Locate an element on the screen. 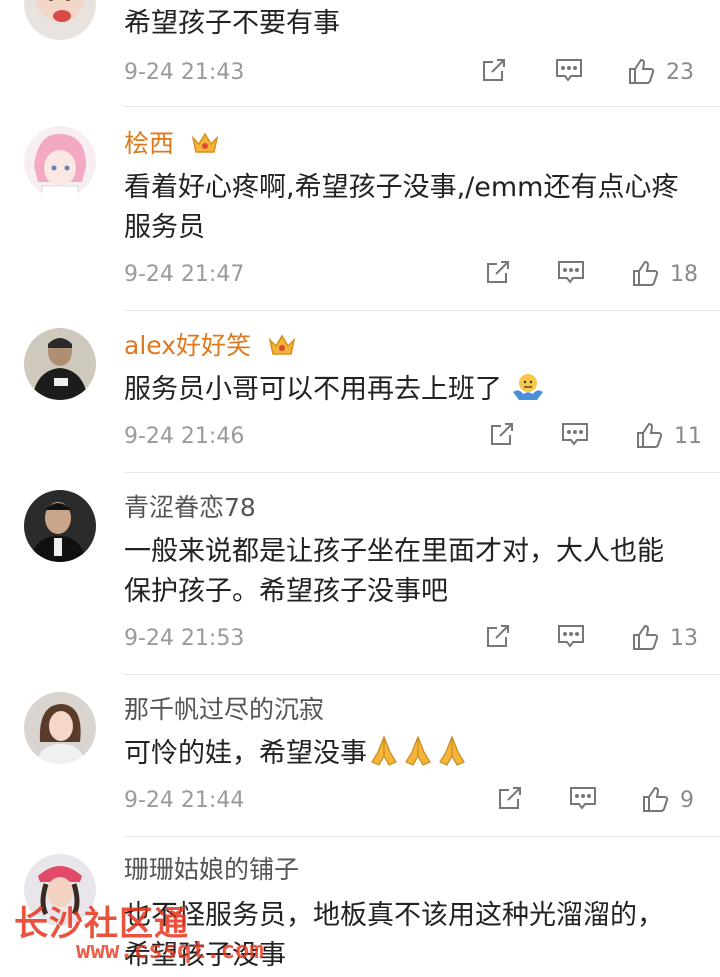 Image resolution: width=720 pixels, height=977 pixels. comment-time: 9-24 21:43 is located at coordinates (184, 72).